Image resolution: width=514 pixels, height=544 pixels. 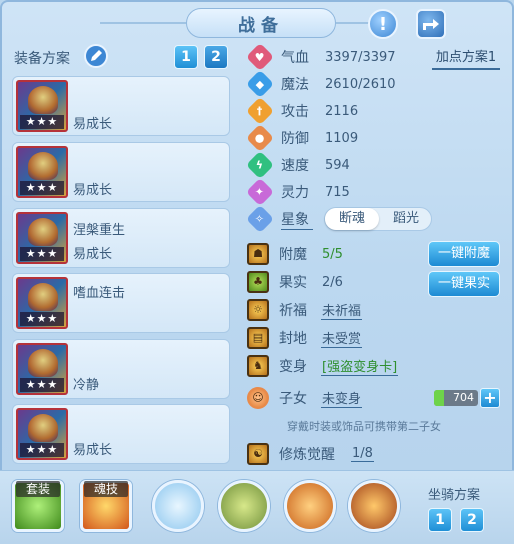 I want to click on feature-value: 2/6, so click(x=332, y=282).